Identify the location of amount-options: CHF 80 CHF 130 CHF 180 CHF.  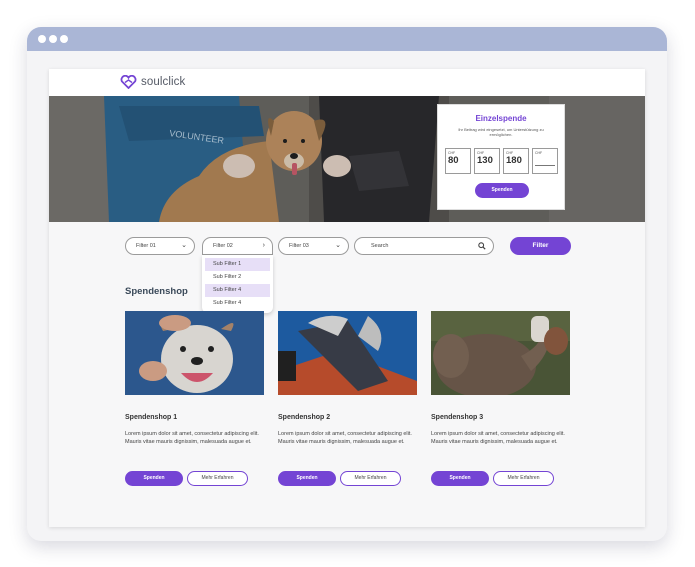
(501, 161).